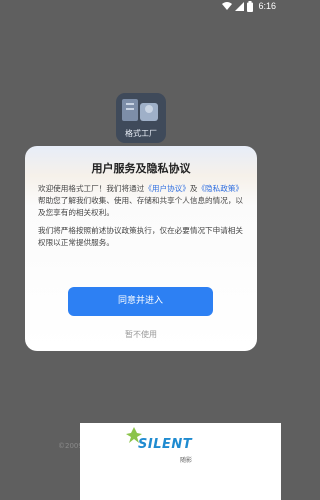 The width and height of the screenshot is (320, 500). What do you see at coordinates (186, 460) in the screenshot?
I see `watermark-subtext: 随影` at bounding box center [186, 460].